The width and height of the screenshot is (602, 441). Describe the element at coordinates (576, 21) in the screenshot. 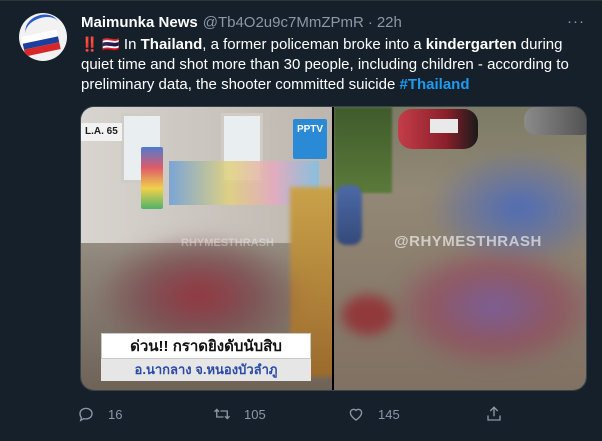

I see `more-options-icon: ···` at that location.